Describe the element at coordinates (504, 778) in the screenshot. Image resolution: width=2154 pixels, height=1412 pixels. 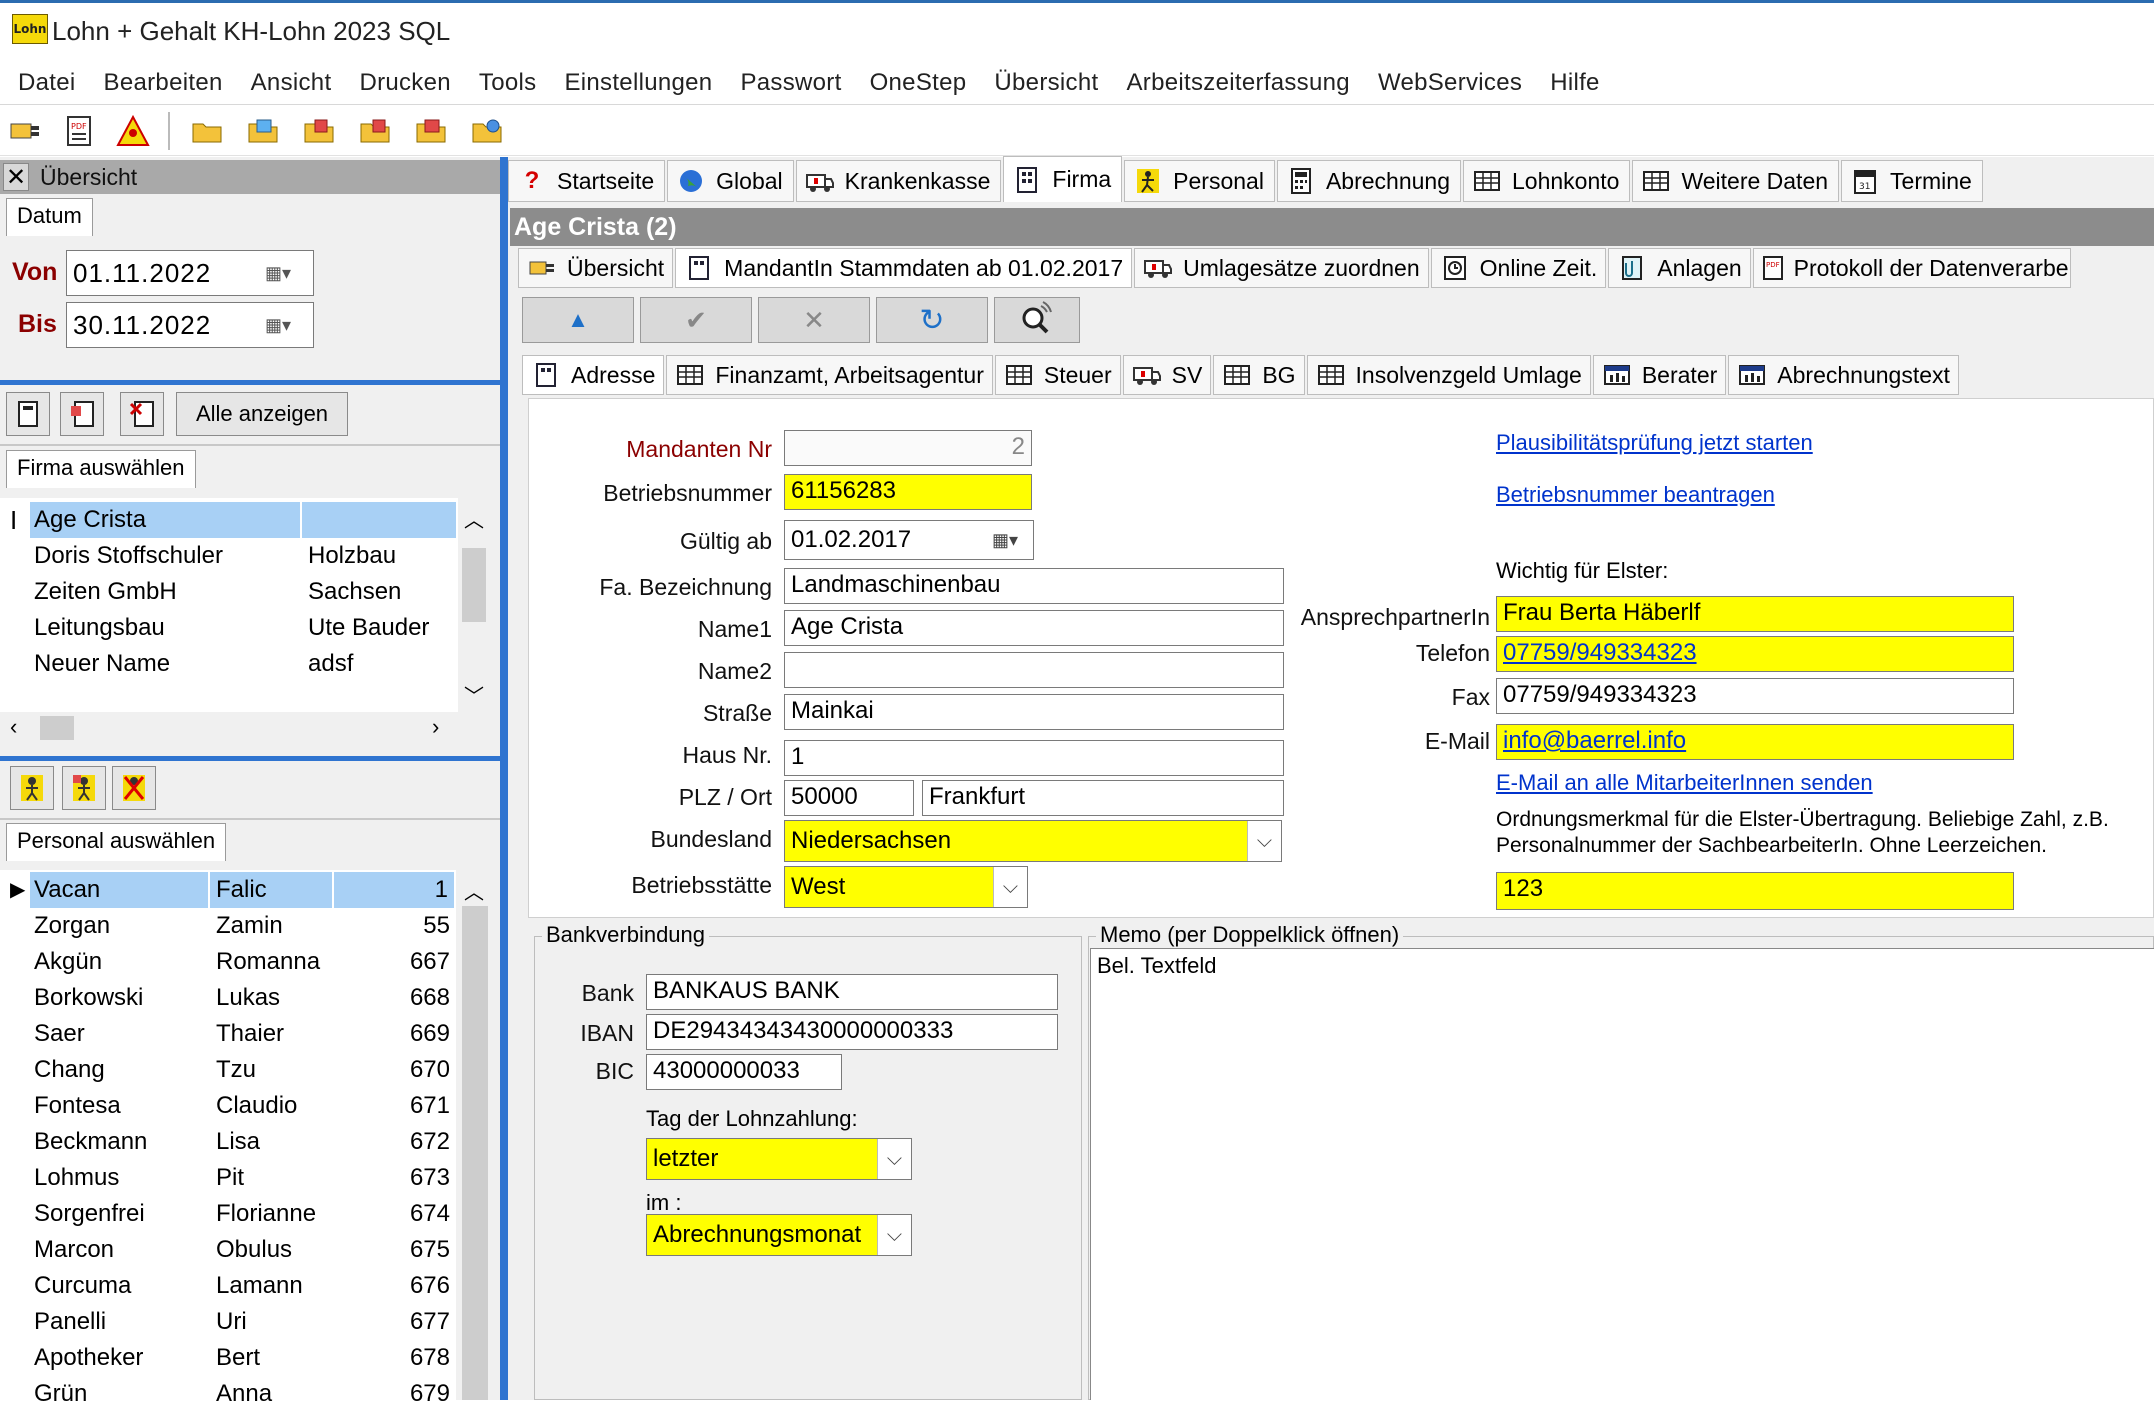
I see `panel-splitter` at that location.